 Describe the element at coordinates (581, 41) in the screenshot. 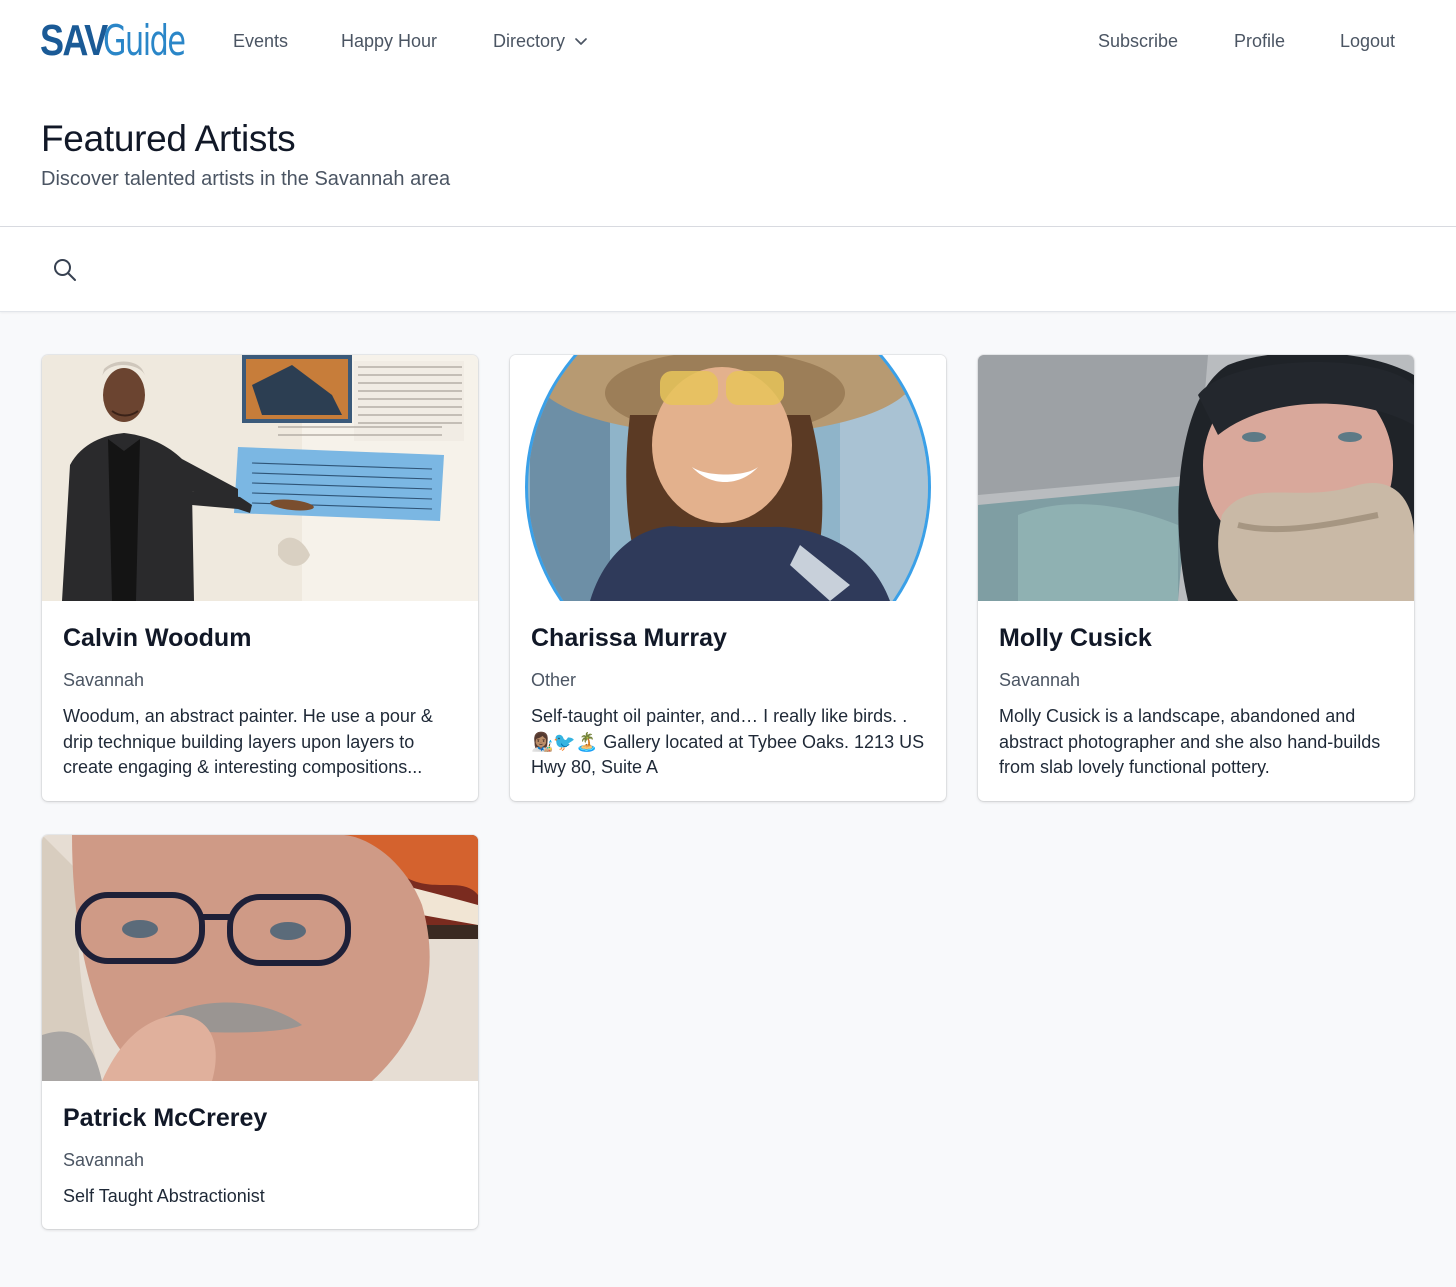

I see `chevron-down-icon` at that location.